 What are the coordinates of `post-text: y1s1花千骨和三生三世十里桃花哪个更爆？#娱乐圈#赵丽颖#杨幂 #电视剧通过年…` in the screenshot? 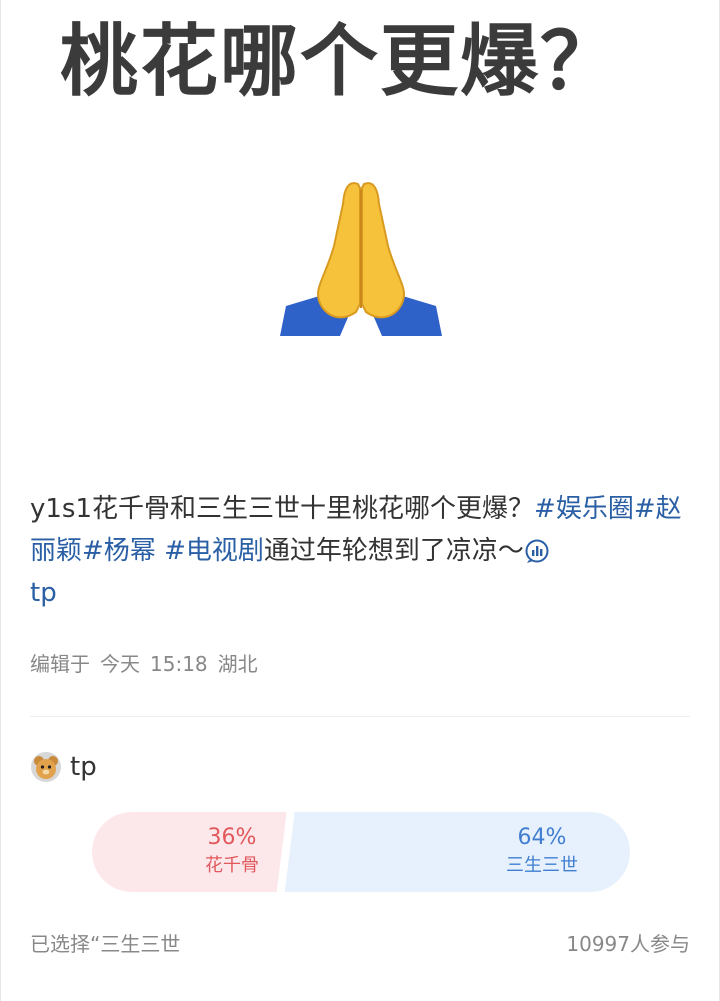 It's located at (362, 551).